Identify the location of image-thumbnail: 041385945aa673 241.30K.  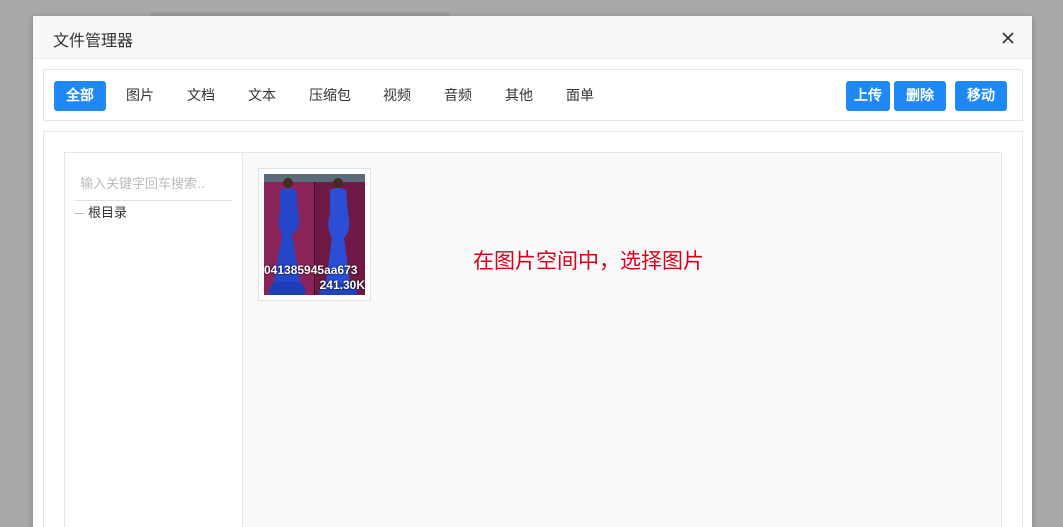
(314, 234).